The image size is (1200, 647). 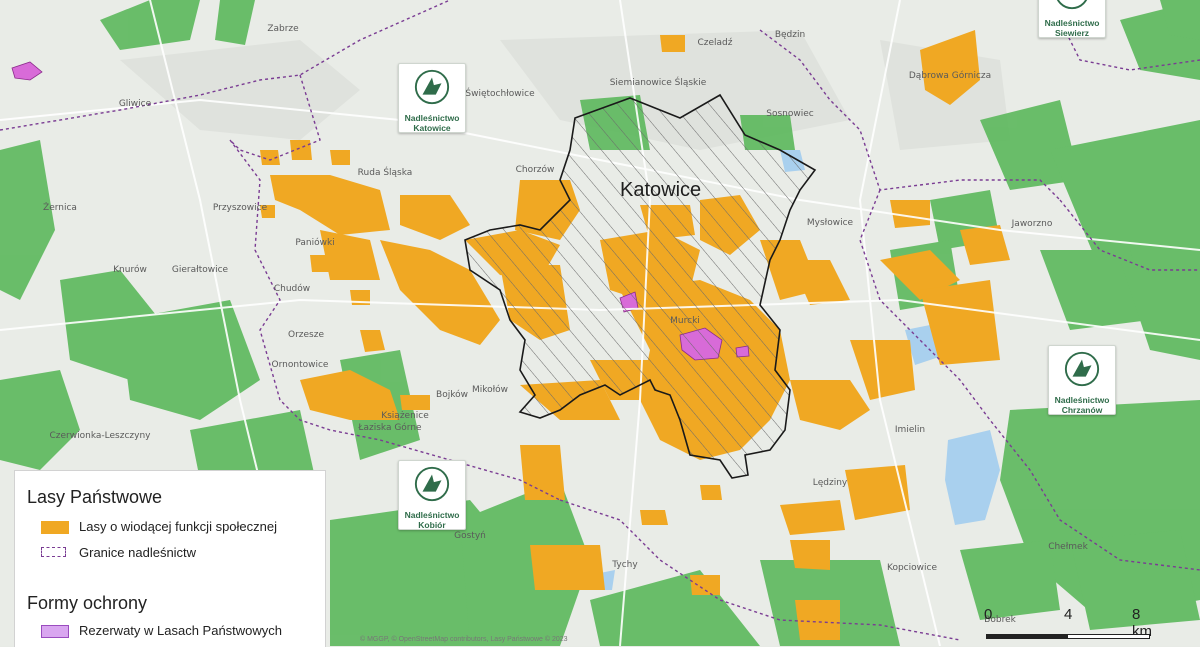 I want to click on legend-label-boundaries: Granice nadleśnictw, so click(x=138, y=552).